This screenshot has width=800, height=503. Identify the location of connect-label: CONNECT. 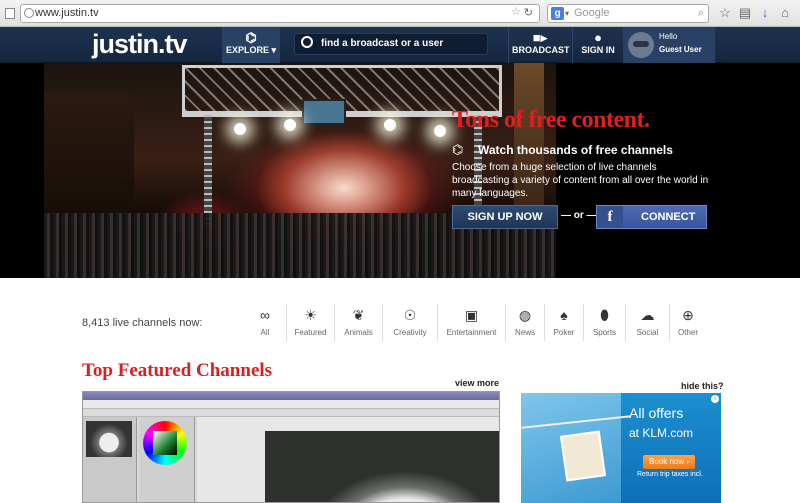
(668, 217).